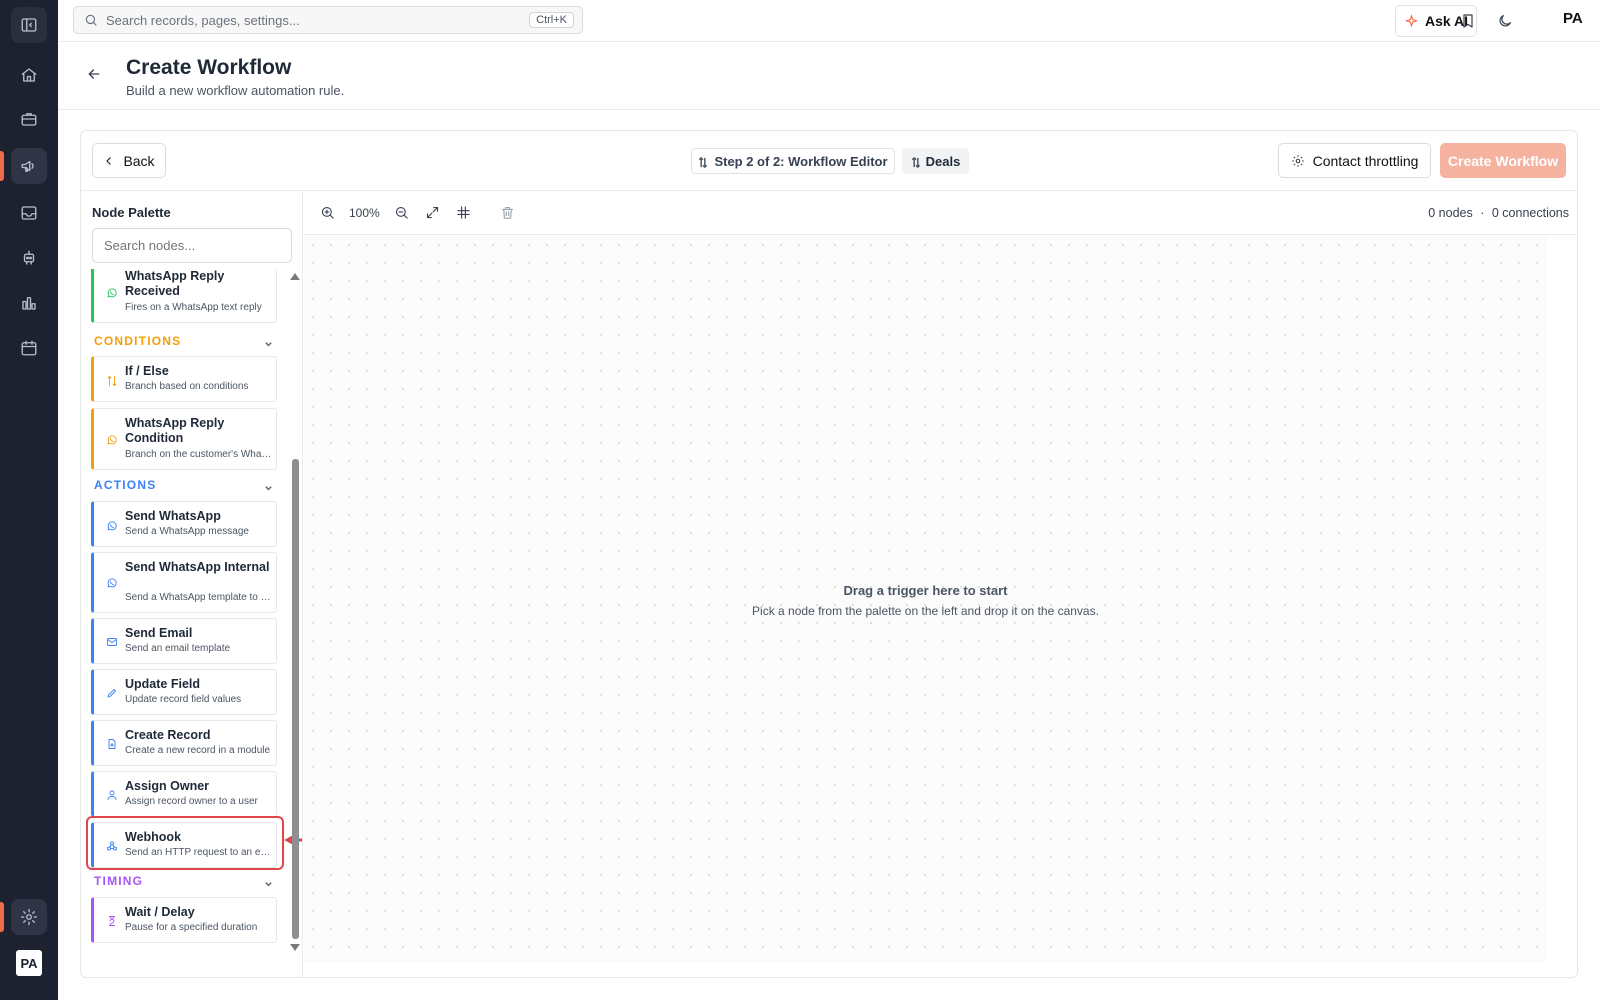 The width and height of the screenshot is (1600, 1000). Describe the element at coordinates (295, 699) in the screenshot. I see `scroll-thumb` at that location.